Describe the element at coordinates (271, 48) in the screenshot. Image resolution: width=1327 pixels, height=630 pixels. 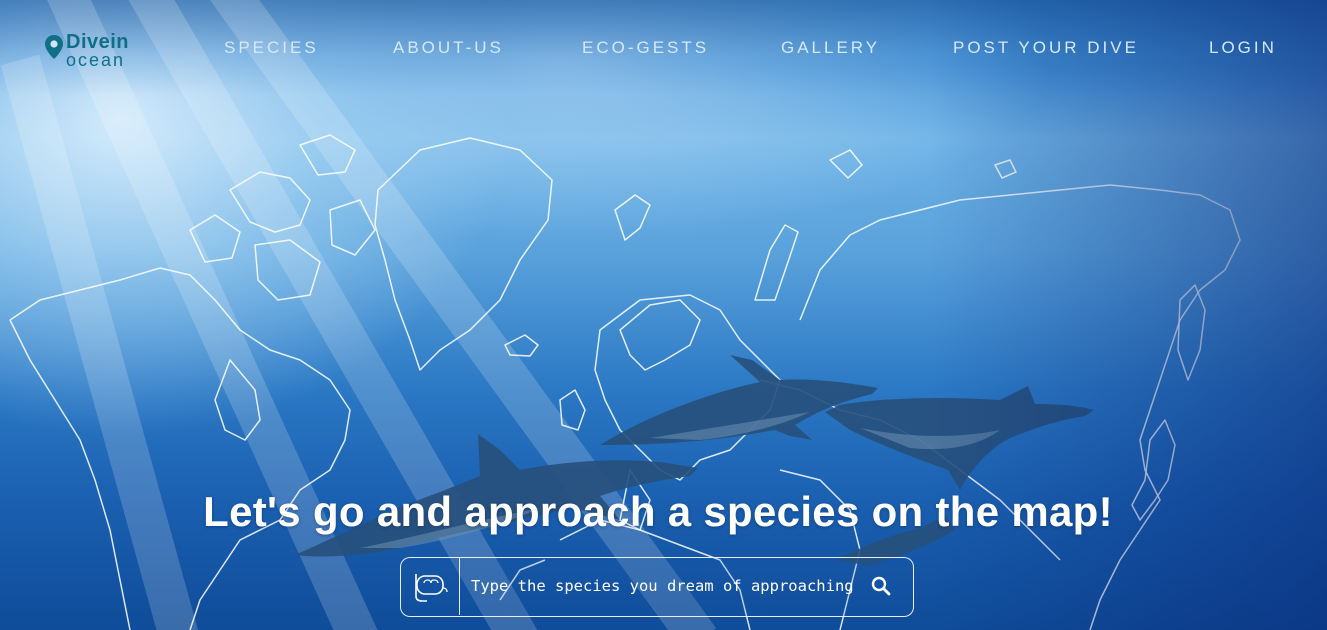
I see `nav-species: SPECIES` at that location.